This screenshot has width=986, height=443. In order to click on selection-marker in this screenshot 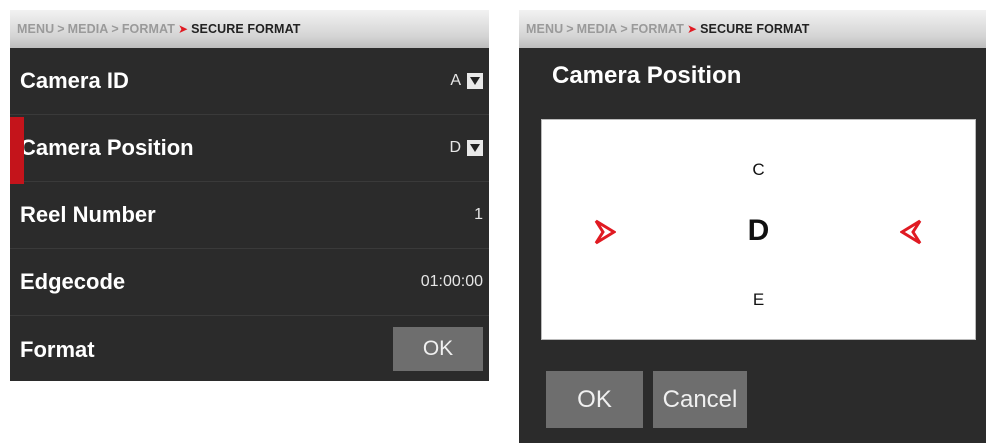, I will do `click(17, 150)`.